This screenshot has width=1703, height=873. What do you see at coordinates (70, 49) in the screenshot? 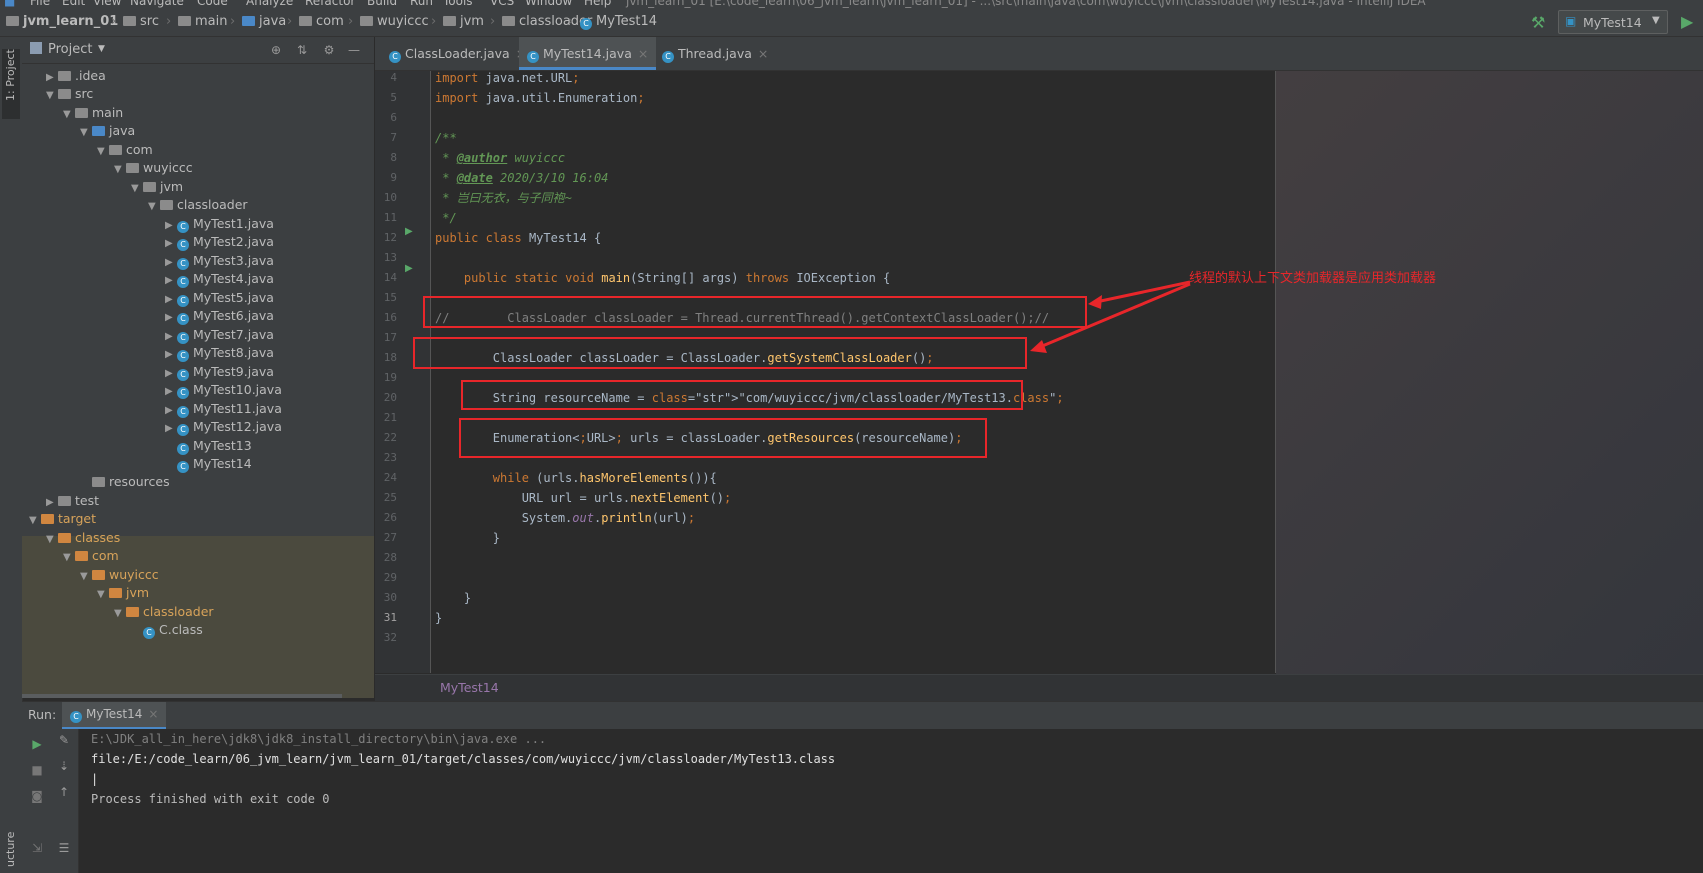
I see `project-view-selector: Project` at bounding box center [70, 49].